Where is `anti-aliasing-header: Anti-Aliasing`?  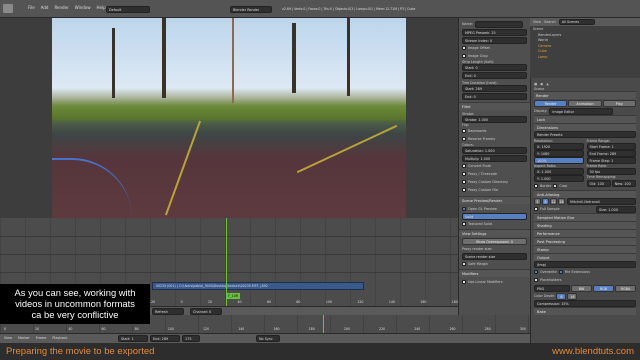 anti-aliasing-header: Anti-Aliasing is located at coordinates (585, 194).